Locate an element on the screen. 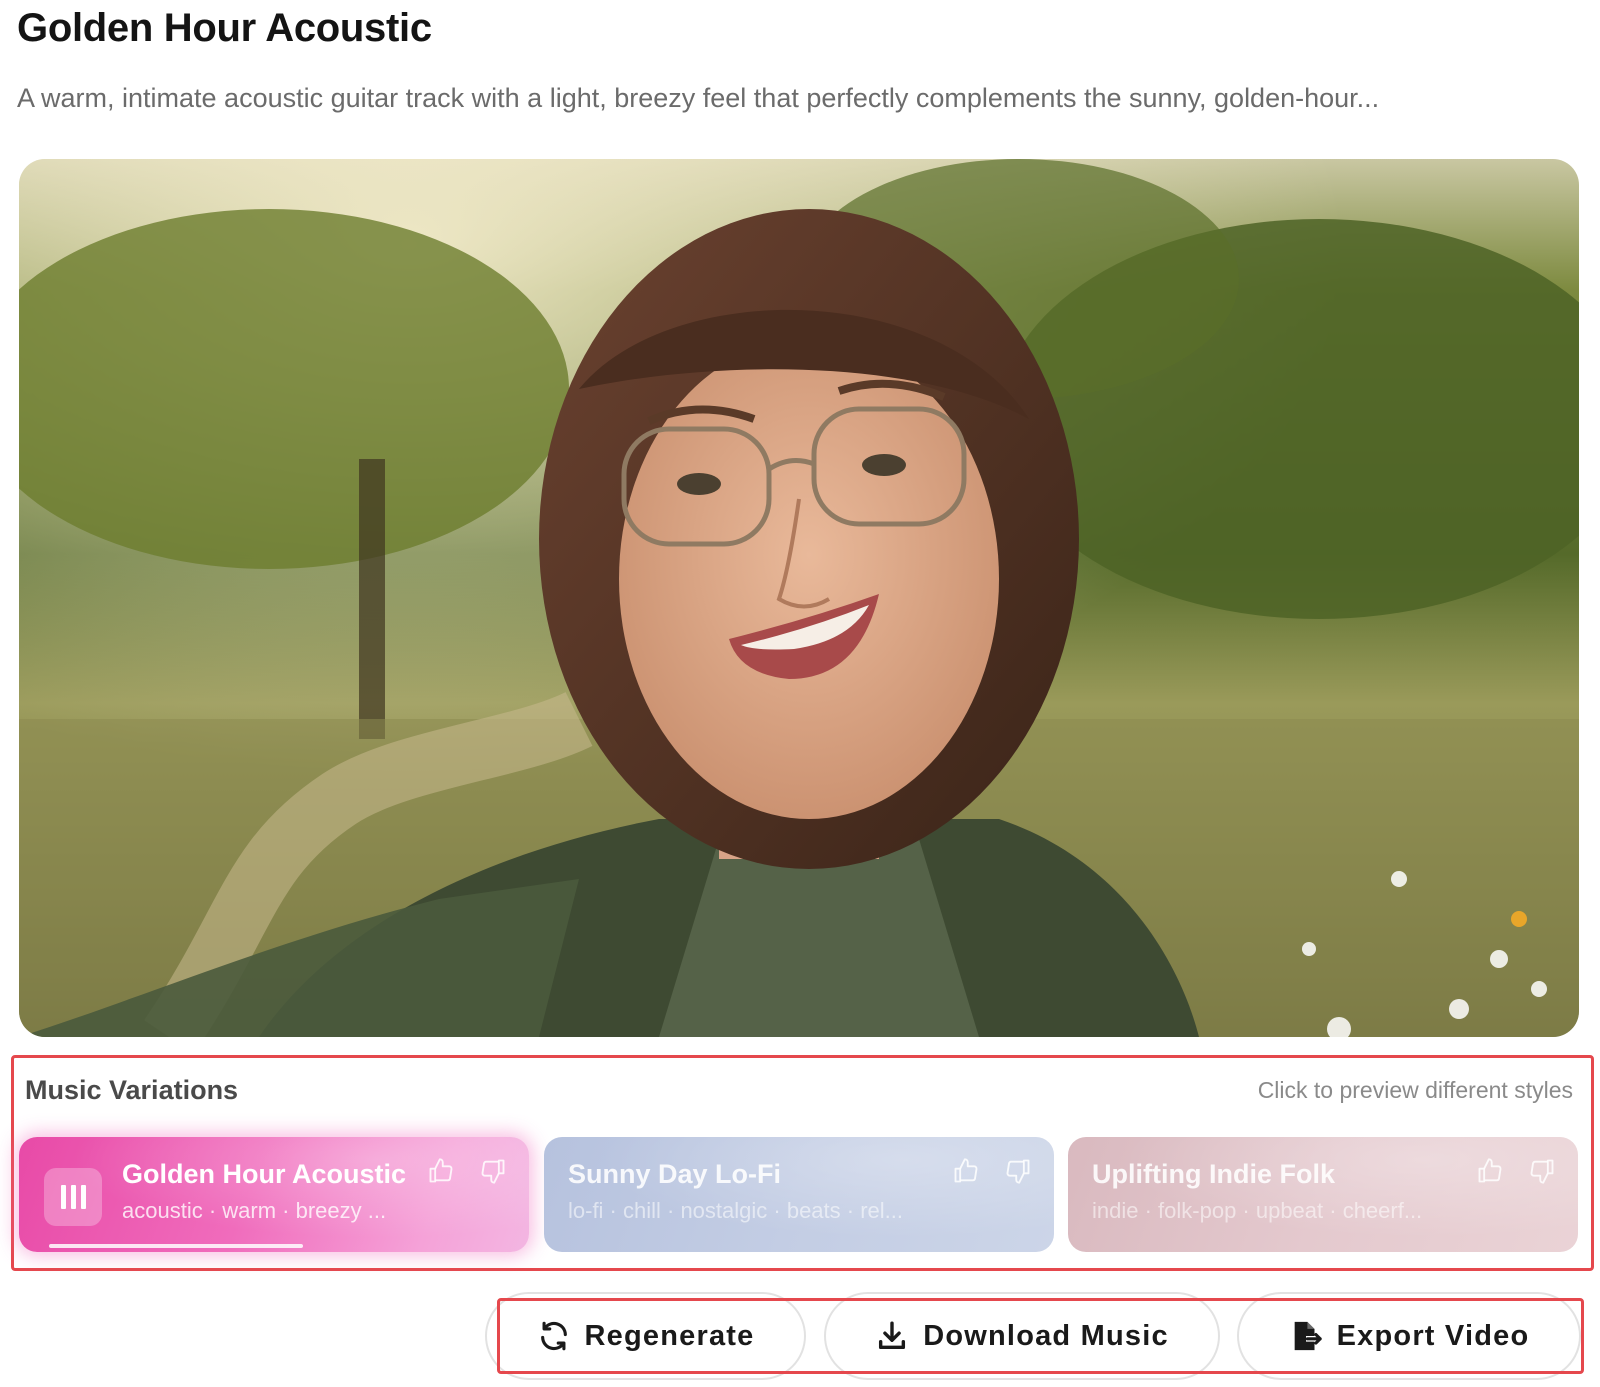  pause-bars-icon is located at coordinates (73, 1197).